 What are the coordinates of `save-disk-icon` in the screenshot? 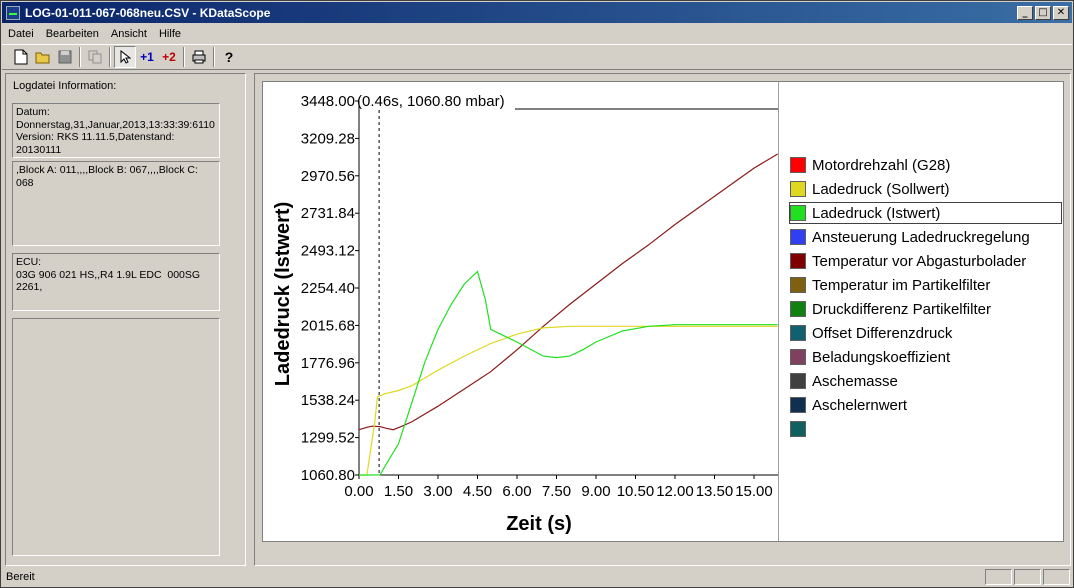 It's located at (65, 57).